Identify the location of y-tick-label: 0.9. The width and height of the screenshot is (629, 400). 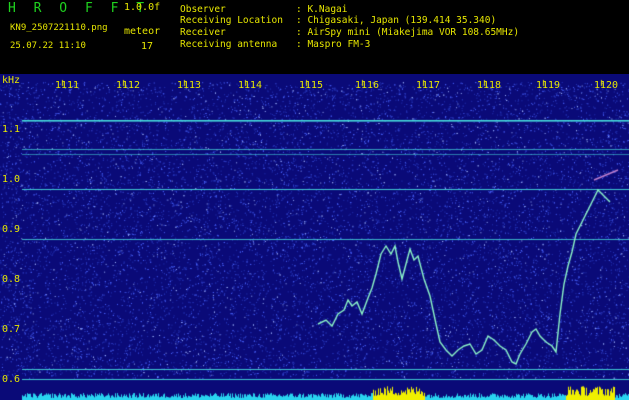
(11, 229).